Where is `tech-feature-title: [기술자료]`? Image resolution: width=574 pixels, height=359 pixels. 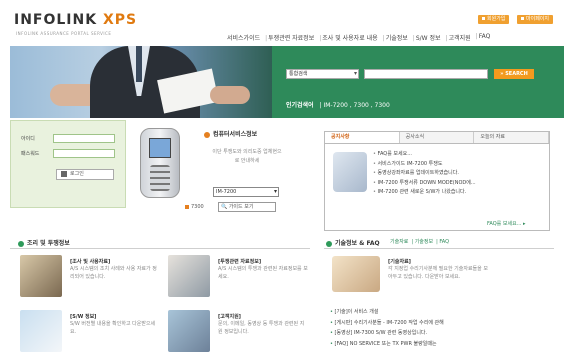 tech-feature-title: [기술자료] is located at coordinates (399, 261).